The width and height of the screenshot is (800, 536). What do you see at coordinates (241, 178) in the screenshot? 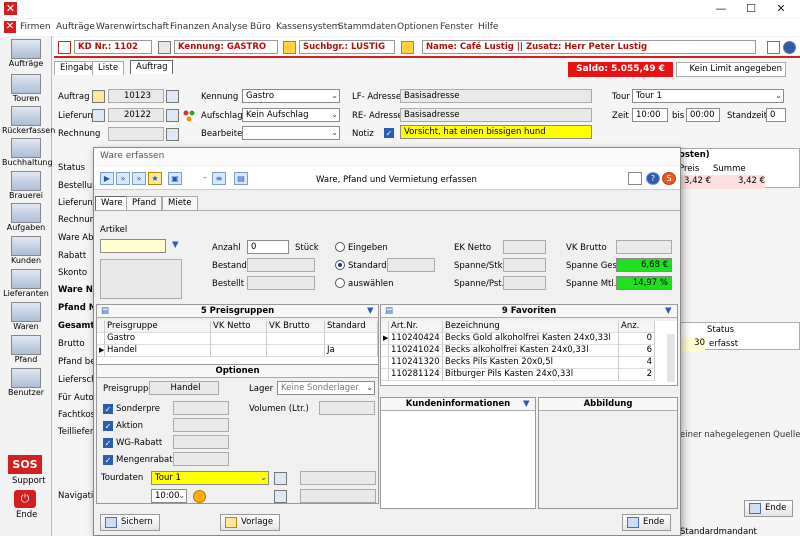
I see `form-icon: ▤` at bounding box center [241, 178].